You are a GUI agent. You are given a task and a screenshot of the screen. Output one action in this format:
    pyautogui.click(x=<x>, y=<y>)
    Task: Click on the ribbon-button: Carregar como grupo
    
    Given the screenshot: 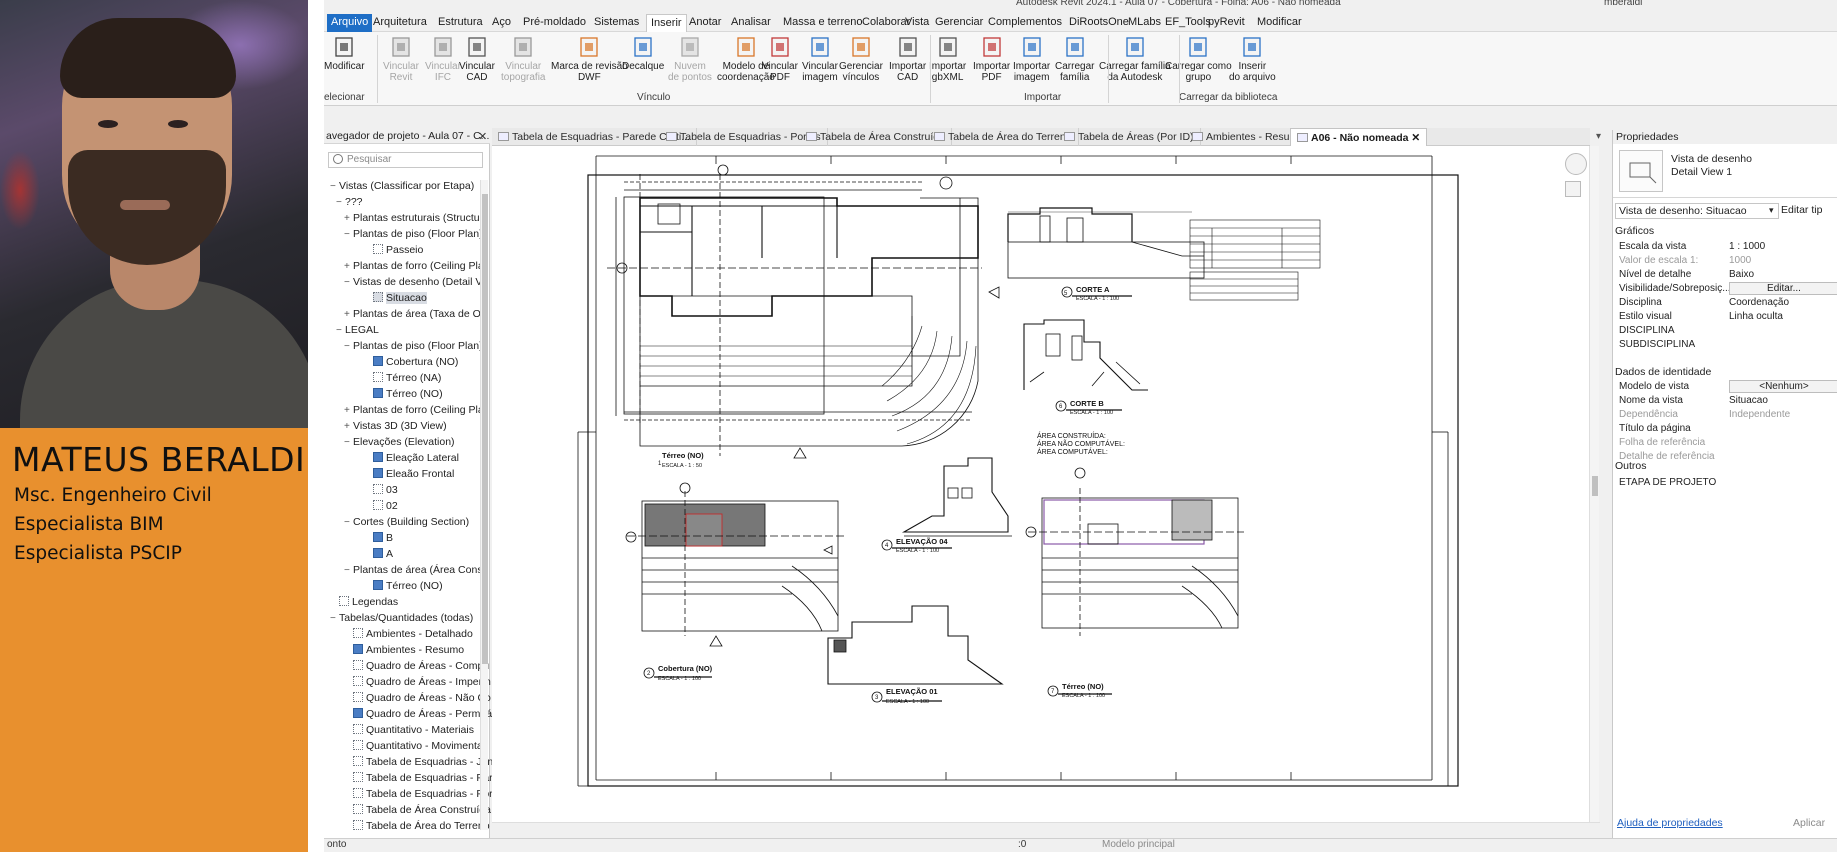 What is the action you would take?
    pyautogui.click(x=1198, y=58)
    